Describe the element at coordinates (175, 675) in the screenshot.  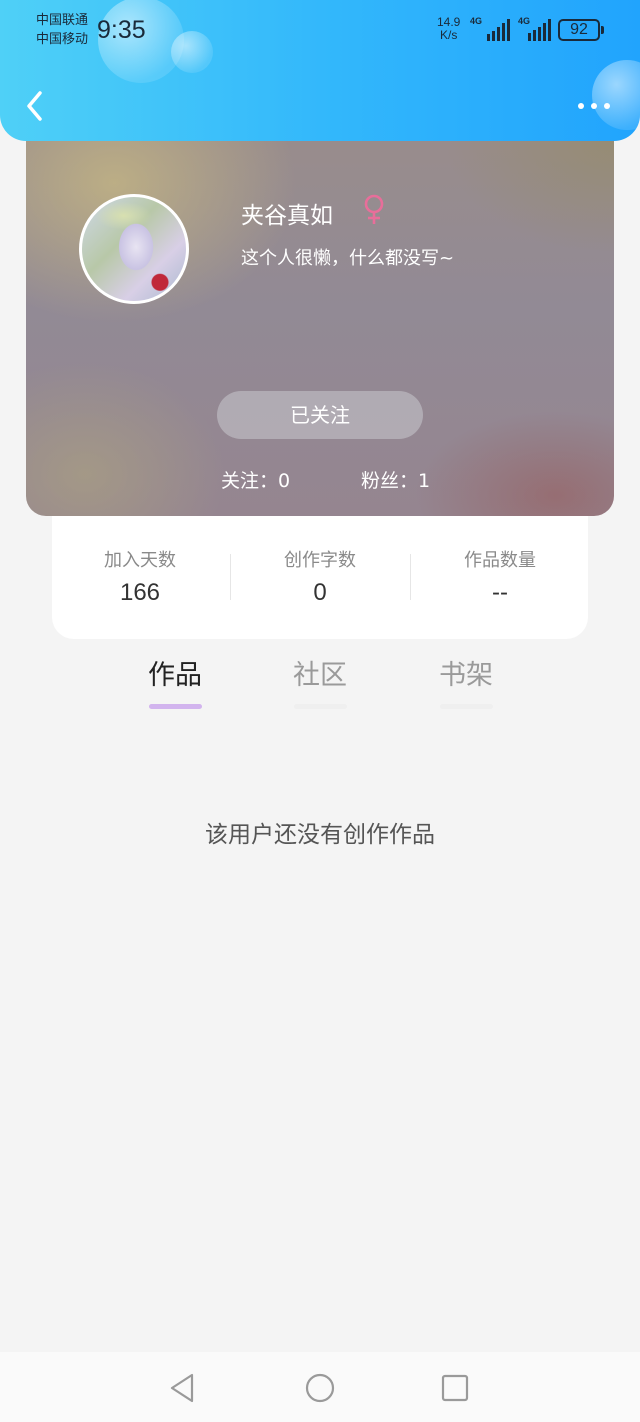
I see `tab-label: 作品` at that location.